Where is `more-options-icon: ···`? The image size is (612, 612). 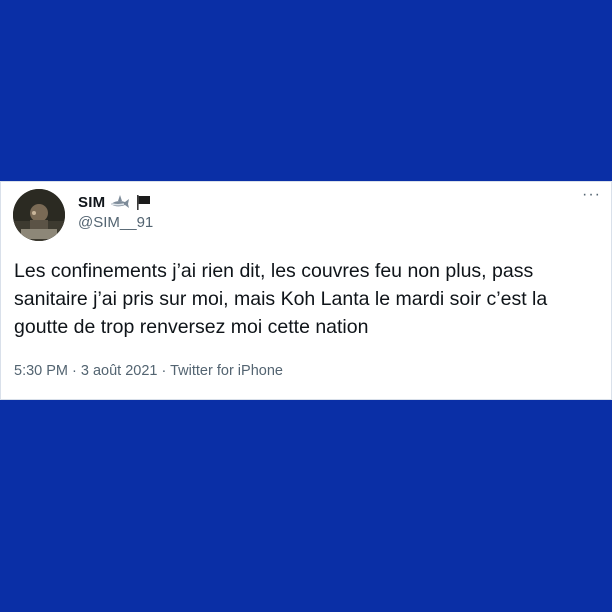
more-options-icon: ··· is located at coordinates (591, 195).